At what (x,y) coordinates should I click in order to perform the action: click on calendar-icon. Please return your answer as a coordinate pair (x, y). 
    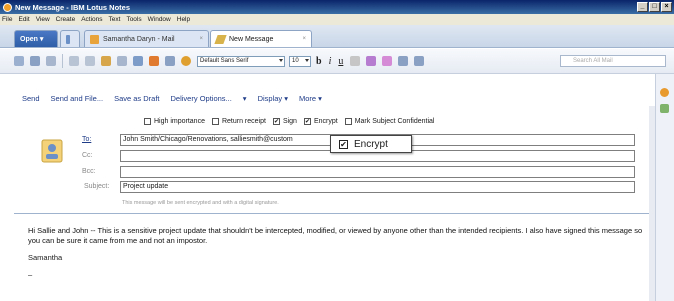
    Looking at the image, I should click on (664, 108).